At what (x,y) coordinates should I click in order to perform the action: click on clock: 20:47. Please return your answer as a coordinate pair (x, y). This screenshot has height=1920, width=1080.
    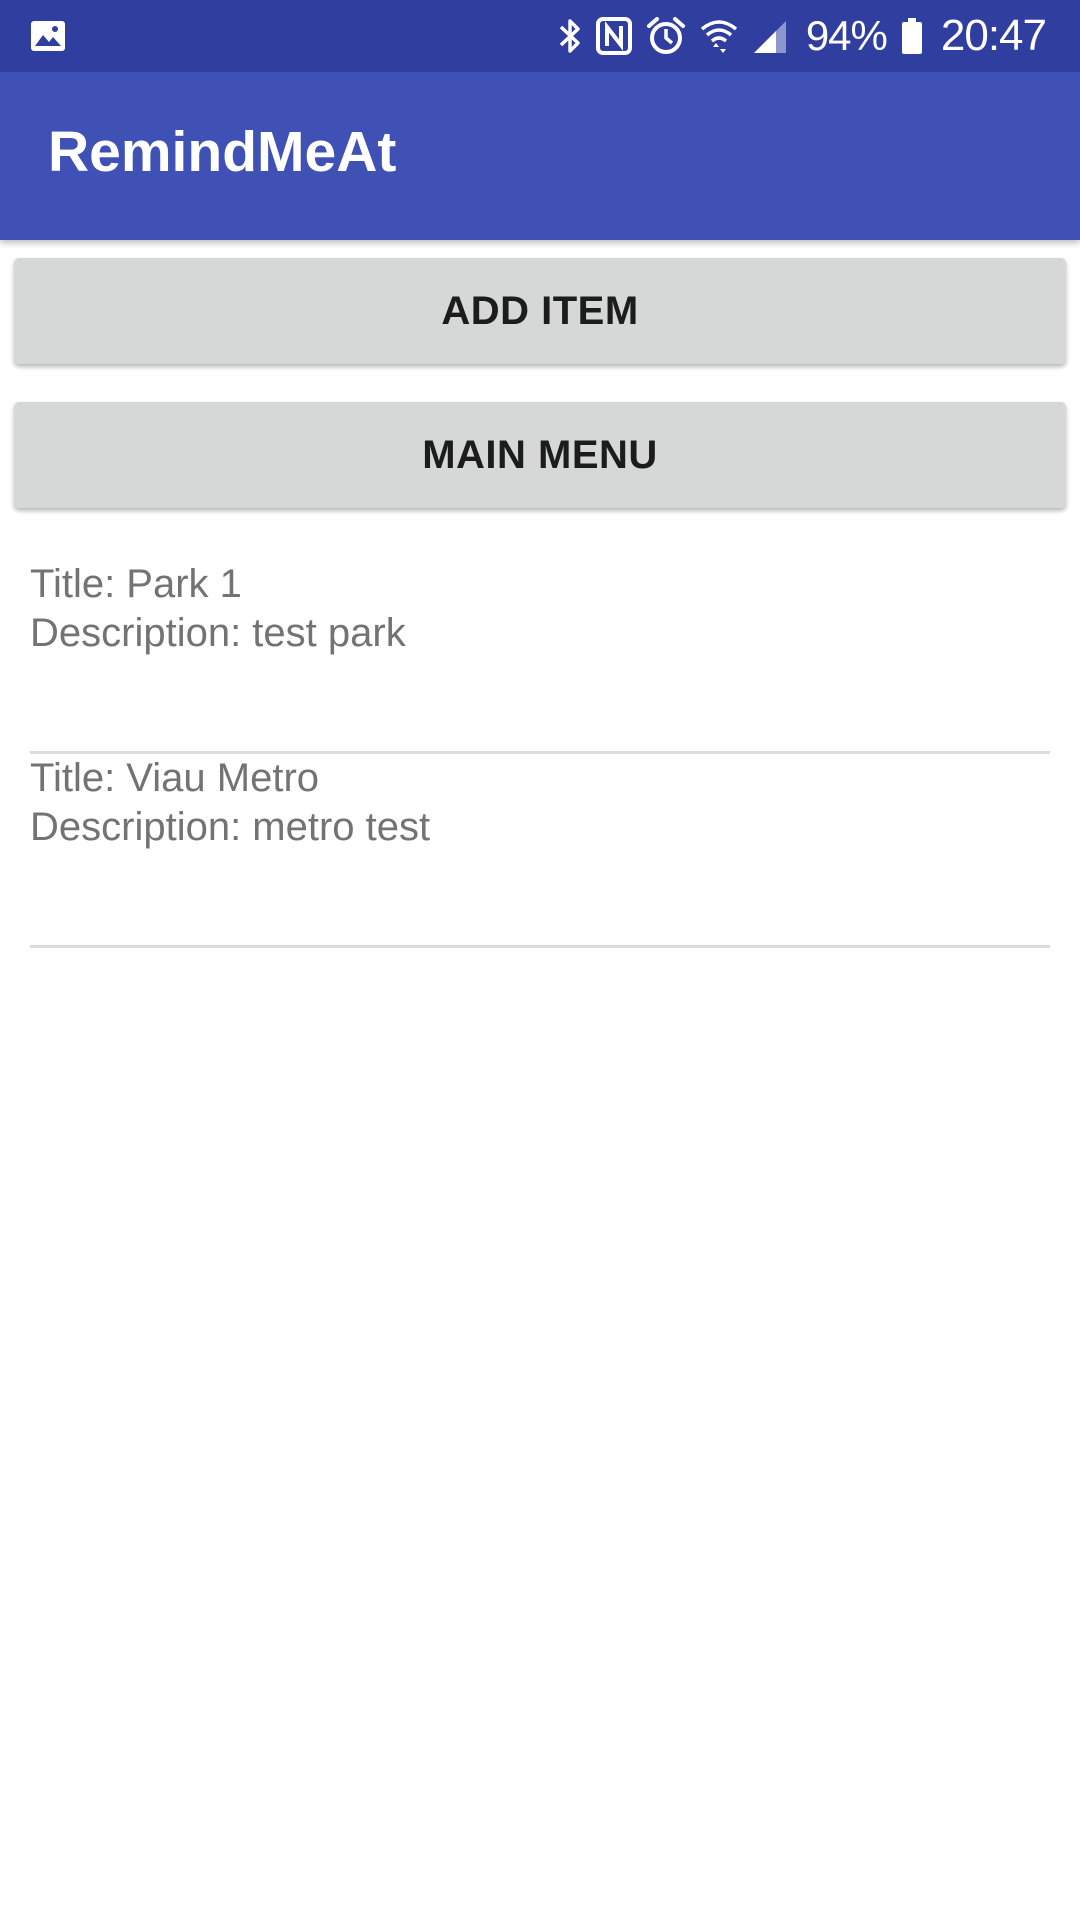
    Looking at the image, I should click on (993, 35).